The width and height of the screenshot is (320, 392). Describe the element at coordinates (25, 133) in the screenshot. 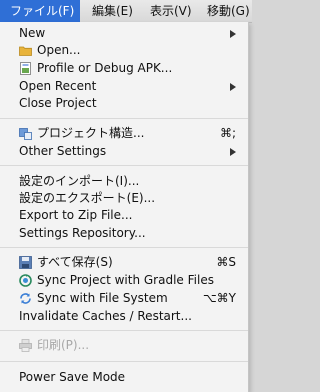

I see `project-structure-icon` at that location.